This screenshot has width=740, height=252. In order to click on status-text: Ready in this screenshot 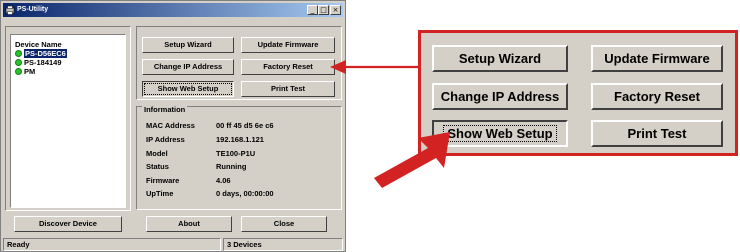, I will do `click(112, 244)`.